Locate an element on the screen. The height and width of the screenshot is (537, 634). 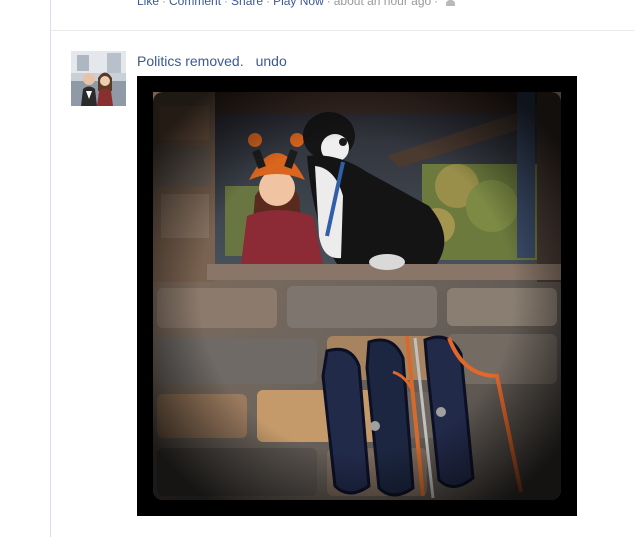
undo-link: undo is located at coordinates (271, 61).